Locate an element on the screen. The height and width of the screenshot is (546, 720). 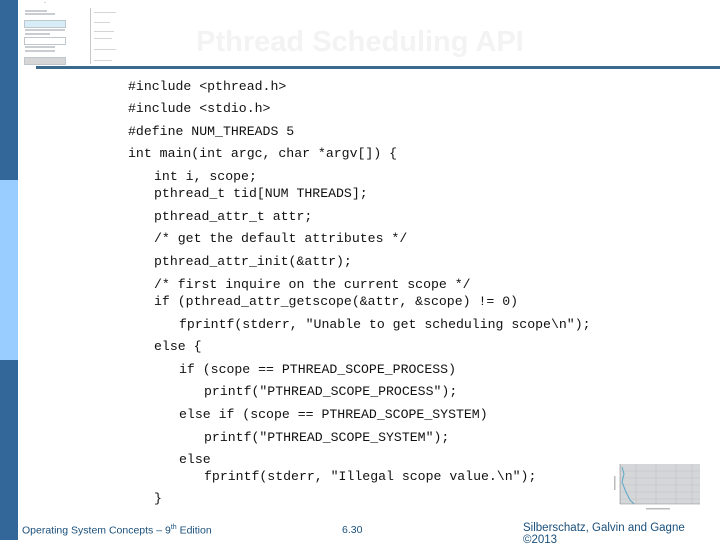
chart-thumbnail is located at coordinates (657, 487).